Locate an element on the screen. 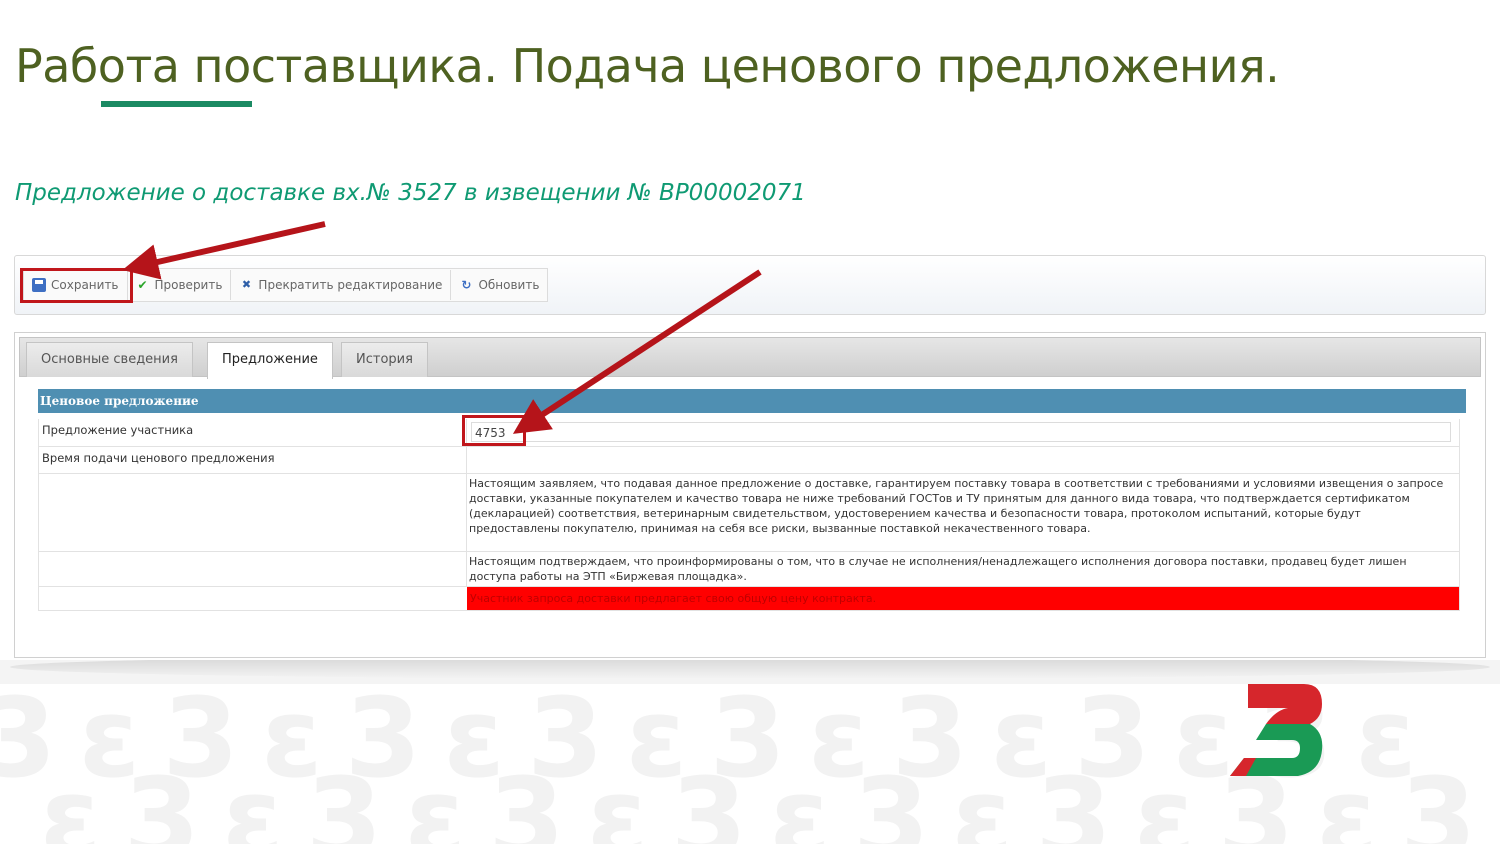  logo-icon is located at coordinates (1276, 730).